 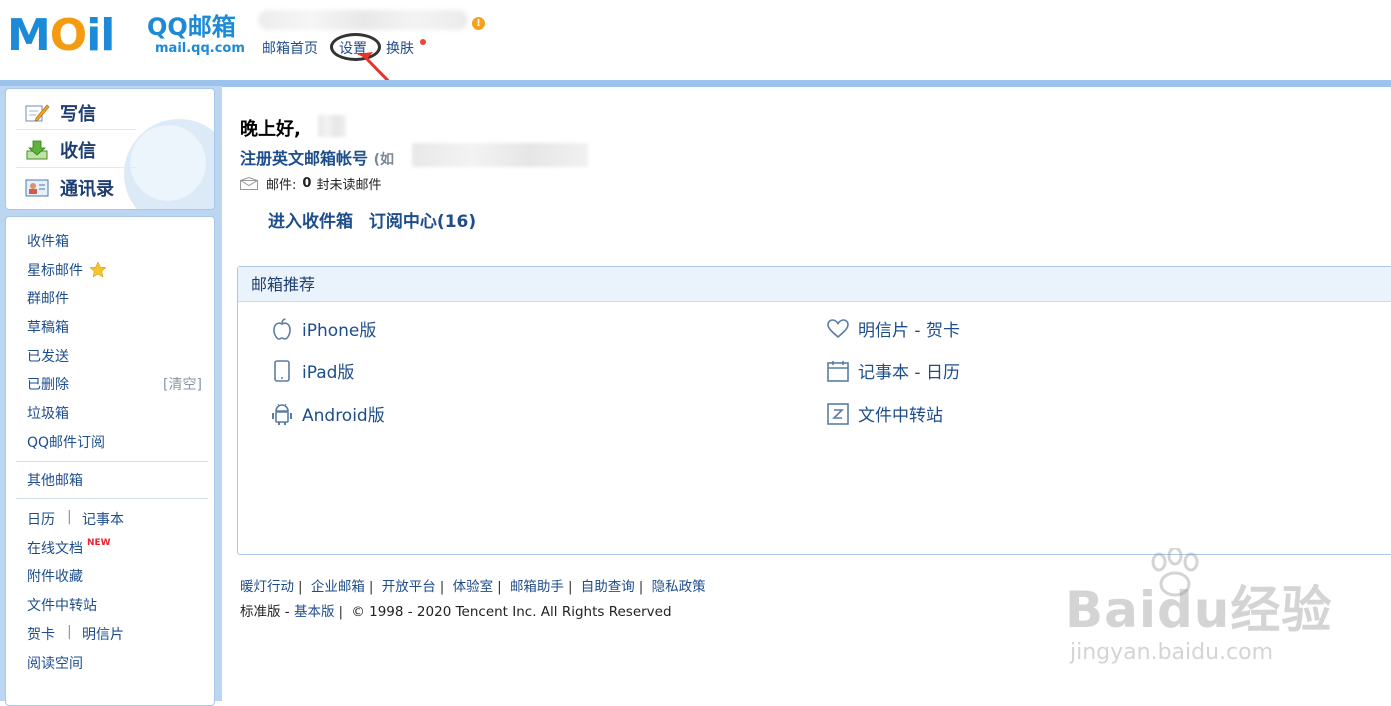 I want to click on receive-mail-label: 收信, so click(x=78, y=151).